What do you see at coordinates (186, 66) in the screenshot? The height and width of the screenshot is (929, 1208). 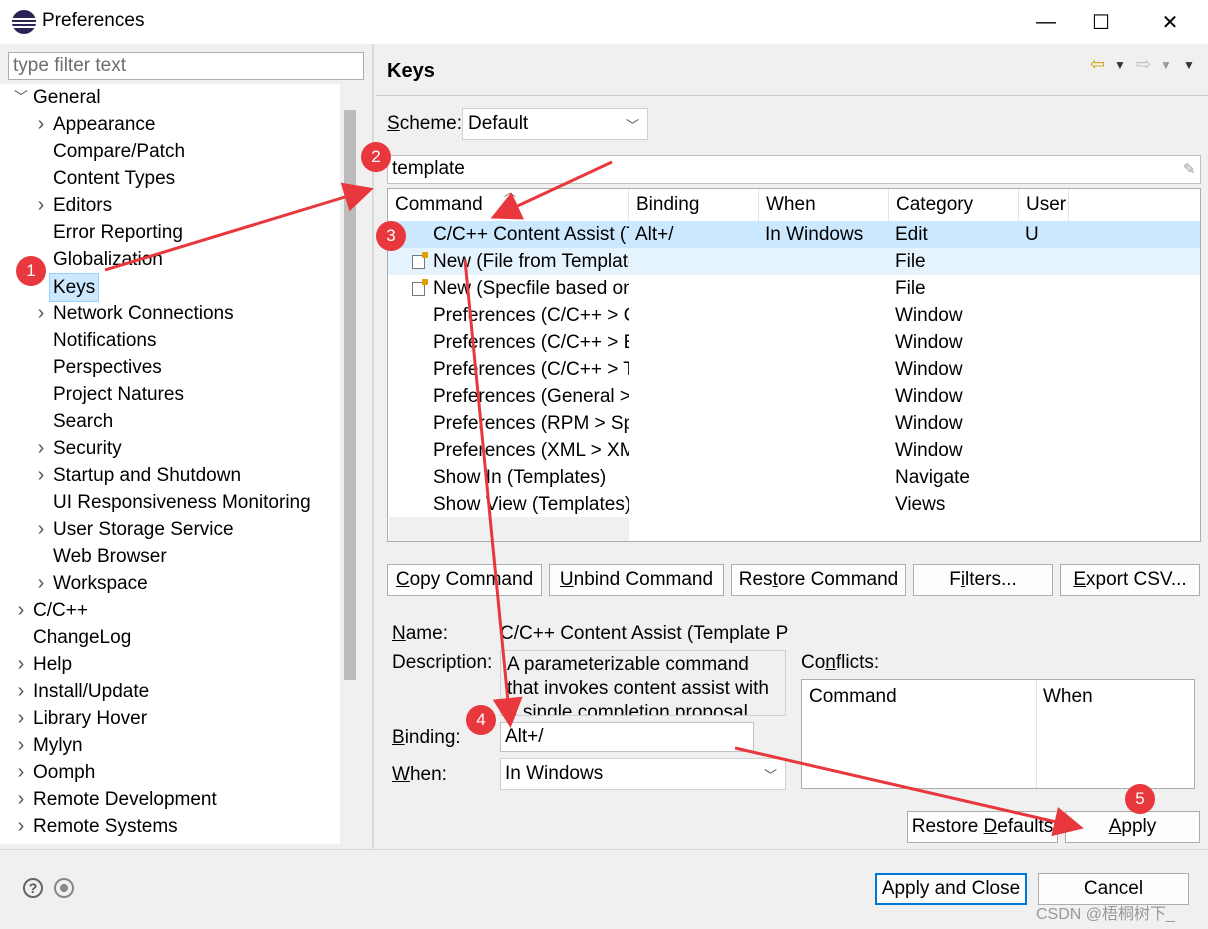 I see `filter-input: type filter text` at bounding box center [186, 66].